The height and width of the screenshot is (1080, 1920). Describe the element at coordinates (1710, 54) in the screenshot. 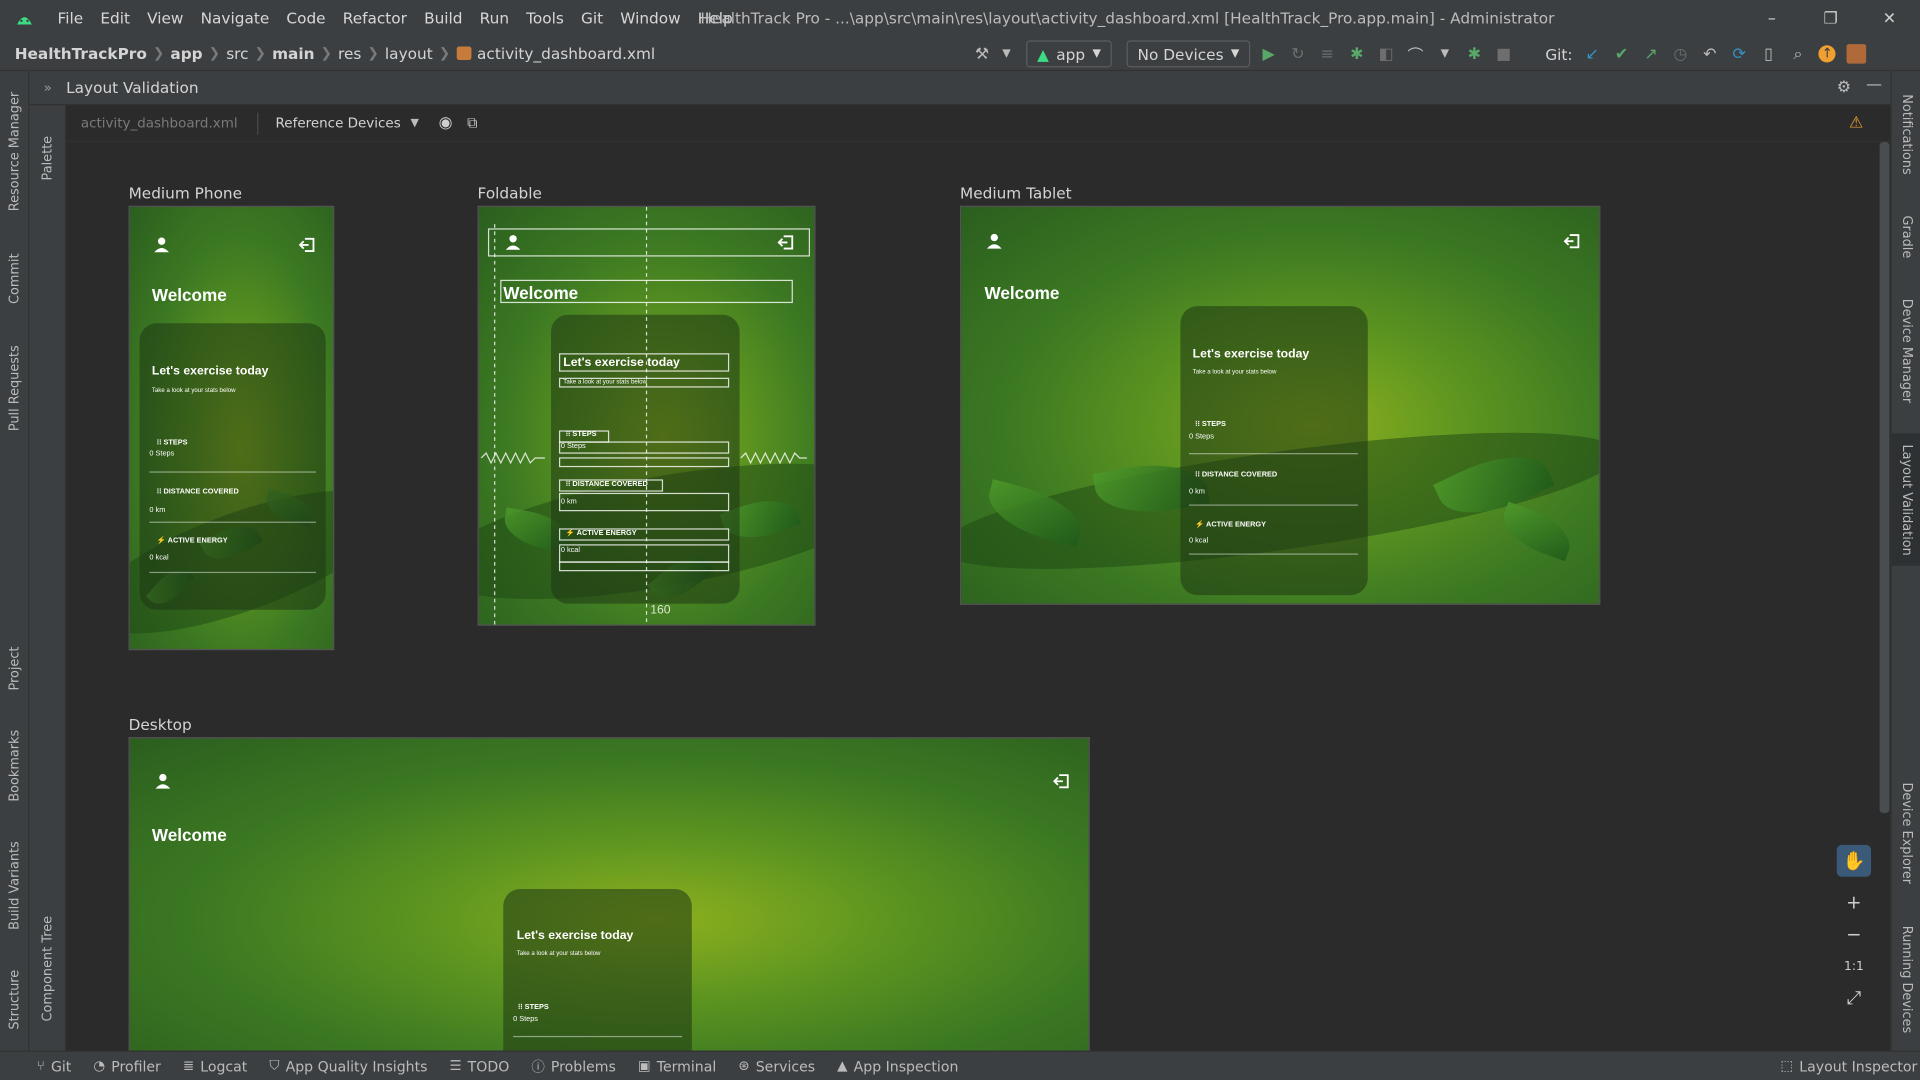

I see `git-rollback-icon: ↶` at that location.